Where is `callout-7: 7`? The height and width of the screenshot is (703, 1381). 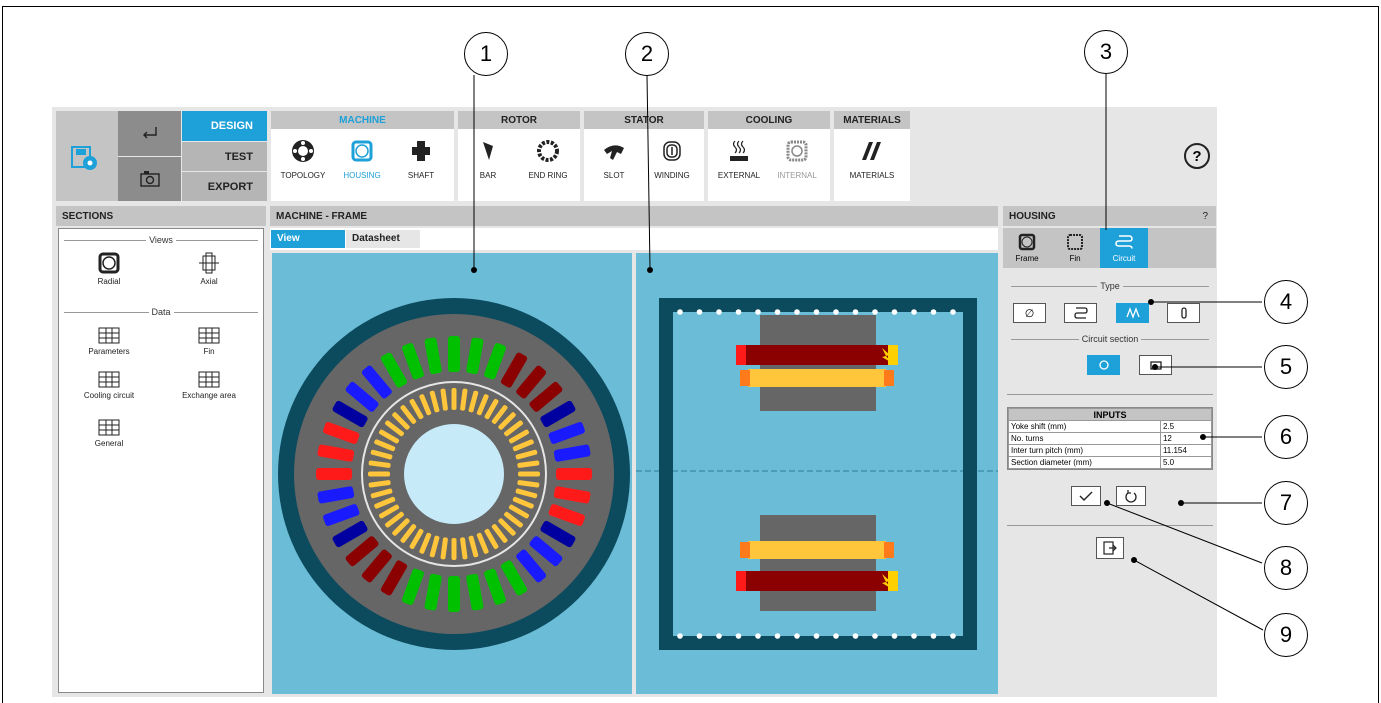
callout-7: 7 is located at coordinates (1286, 503).